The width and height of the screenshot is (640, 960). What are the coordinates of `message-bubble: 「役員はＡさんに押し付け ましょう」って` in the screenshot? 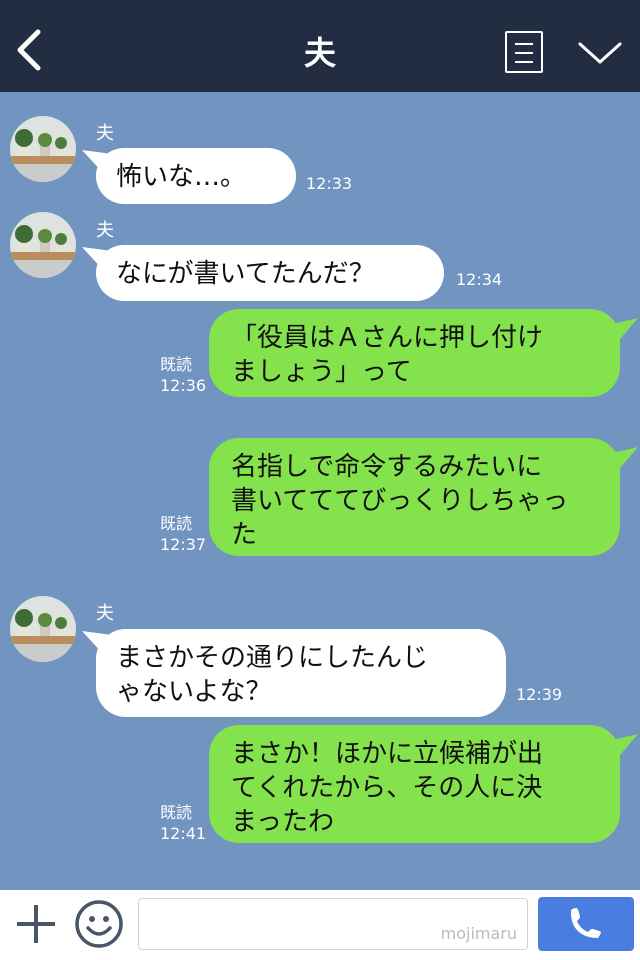 It's located at (414, 353).